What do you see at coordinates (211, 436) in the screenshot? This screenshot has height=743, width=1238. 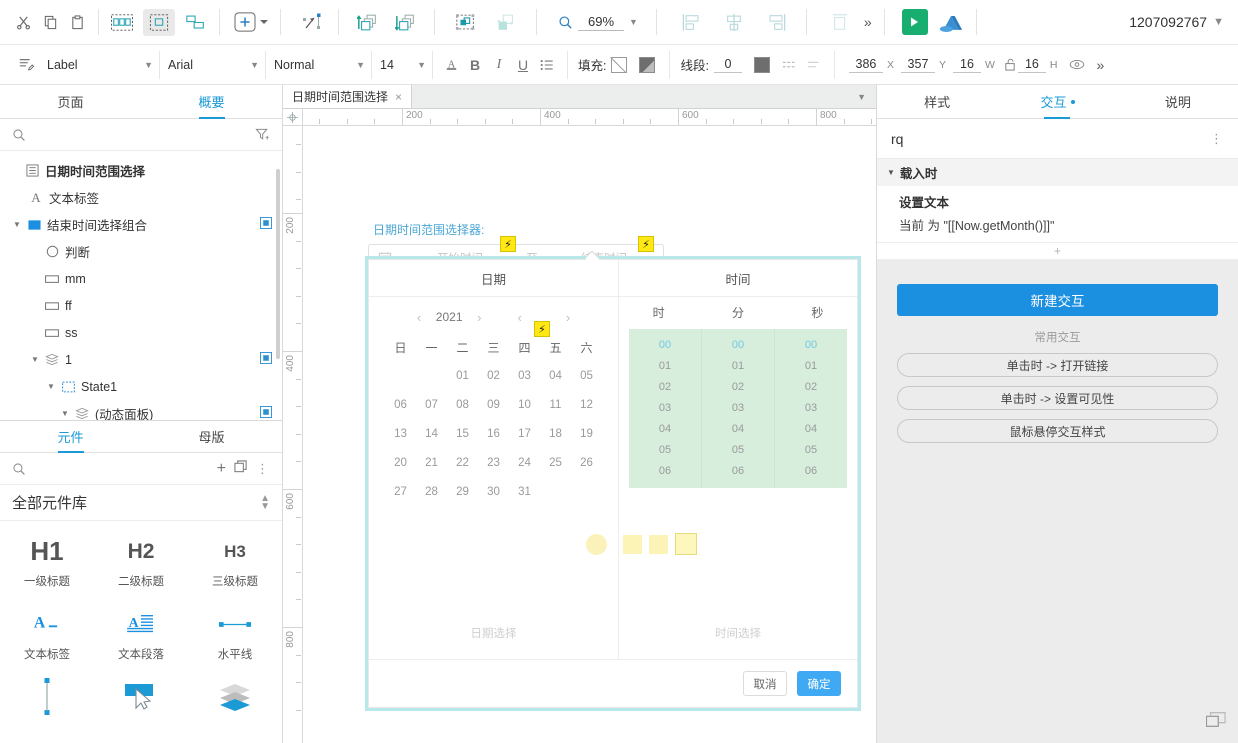 I see `tab-masters: 母版` at bounding box center [211, 436].